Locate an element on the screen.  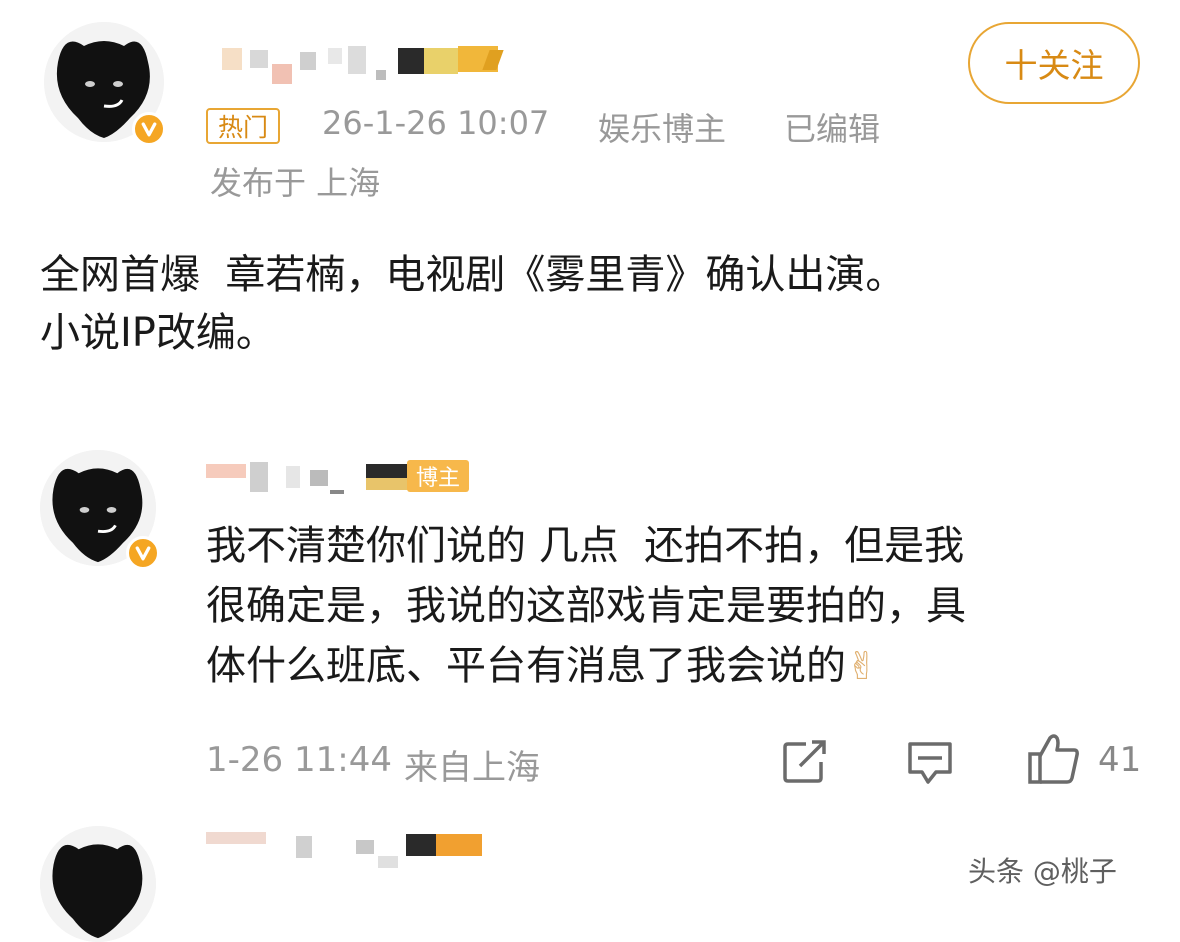
like-count: 41 is located at coordinates (1120, 760).